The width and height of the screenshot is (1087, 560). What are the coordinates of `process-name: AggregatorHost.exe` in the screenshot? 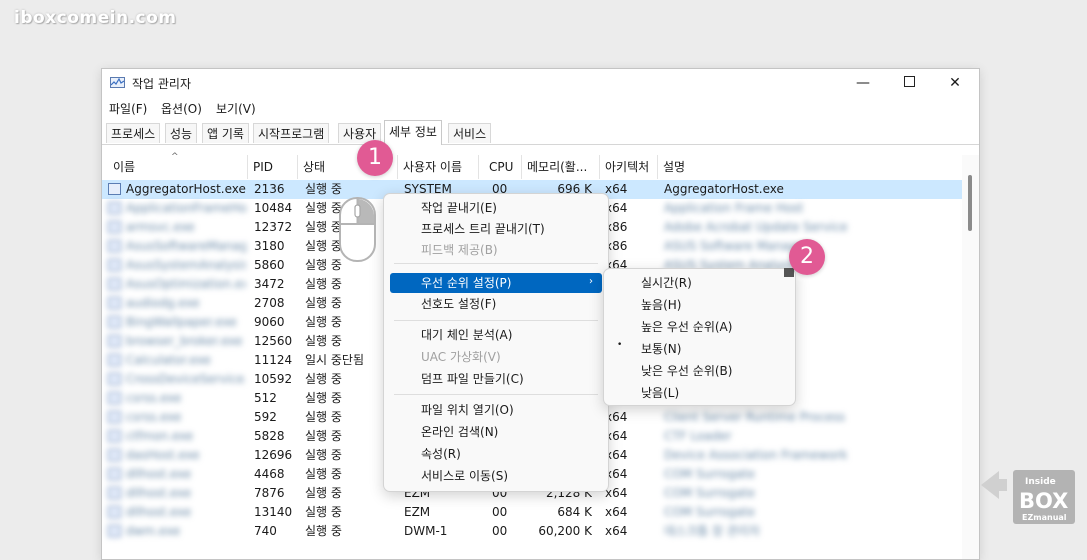 It's located at (186, 189).